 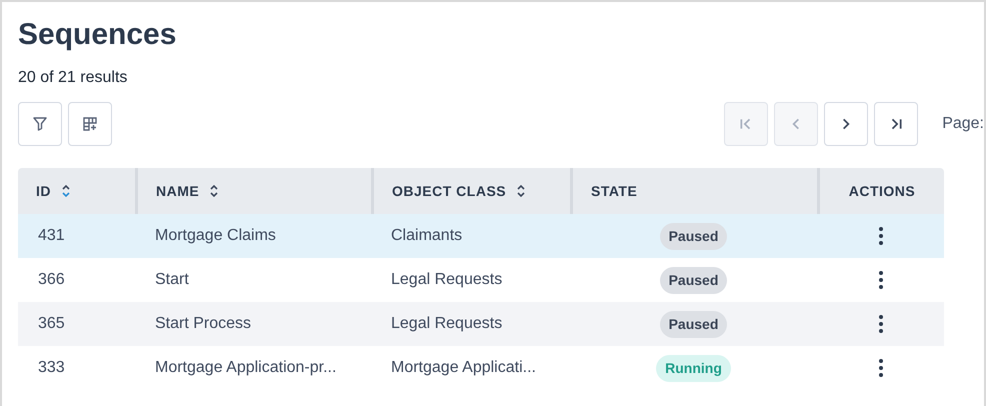 What do you see at coordinates (51, 323) in the screenshot?
I see `table-cell: 365` at bounding box center [51, 323].